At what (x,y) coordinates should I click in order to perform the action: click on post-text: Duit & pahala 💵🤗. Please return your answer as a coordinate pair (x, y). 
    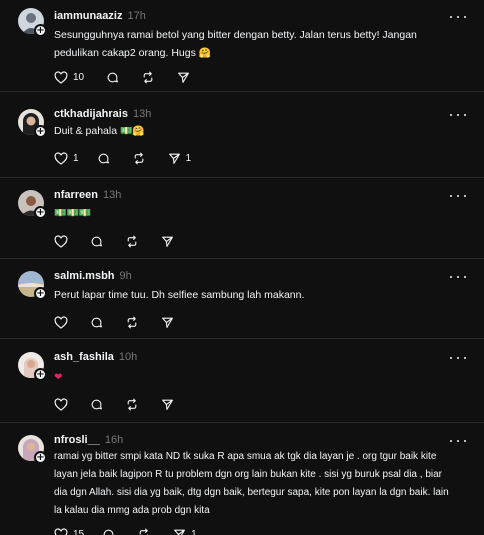
    Looking at the image, I should click on (99, 131).